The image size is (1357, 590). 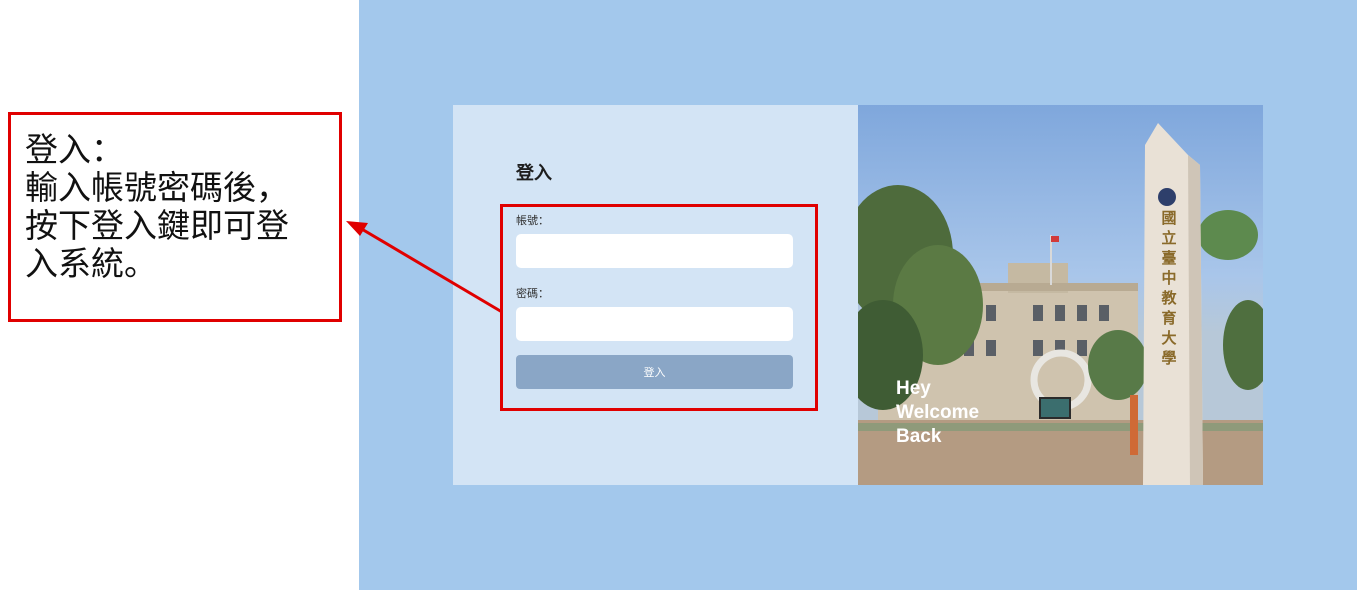 I want to click on monument-char: 教, so click(x=1169, y=298).